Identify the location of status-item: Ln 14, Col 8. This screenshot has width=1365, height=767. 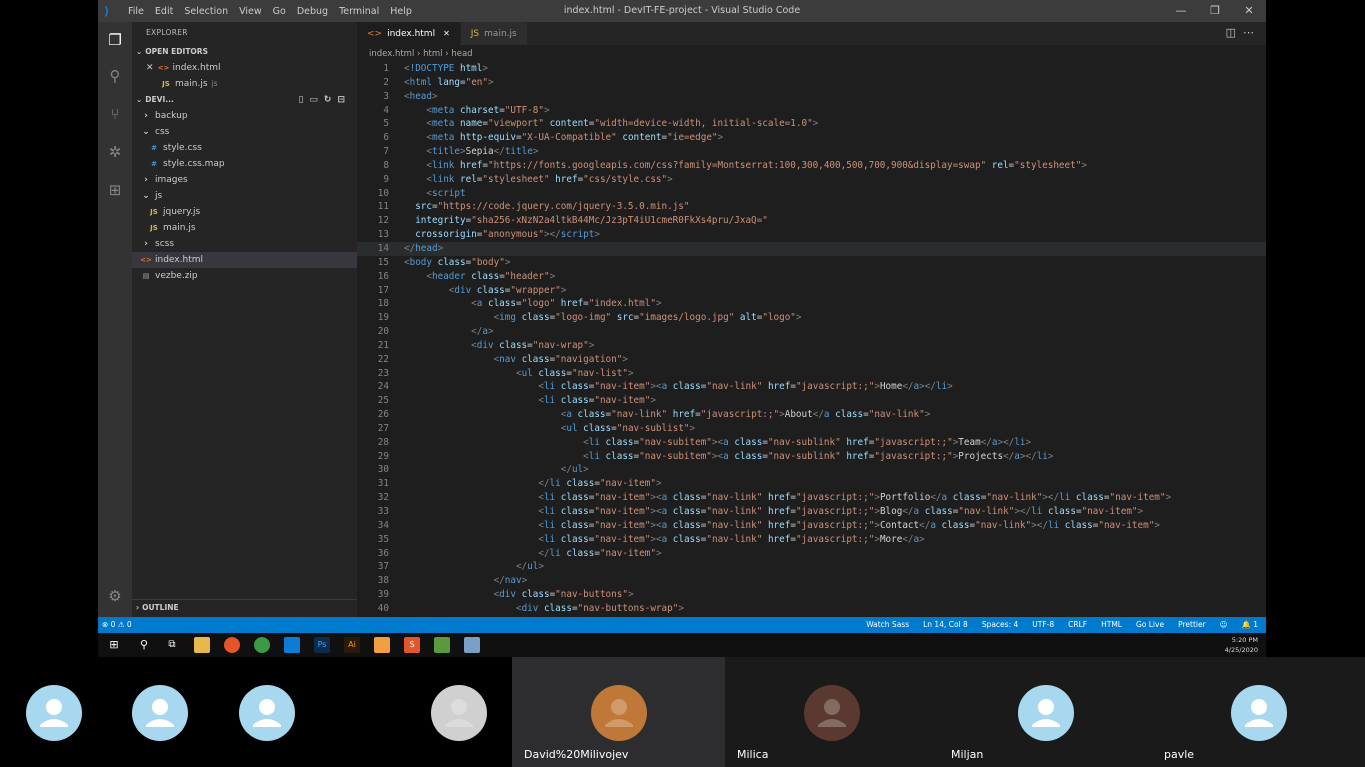
(945, 625).